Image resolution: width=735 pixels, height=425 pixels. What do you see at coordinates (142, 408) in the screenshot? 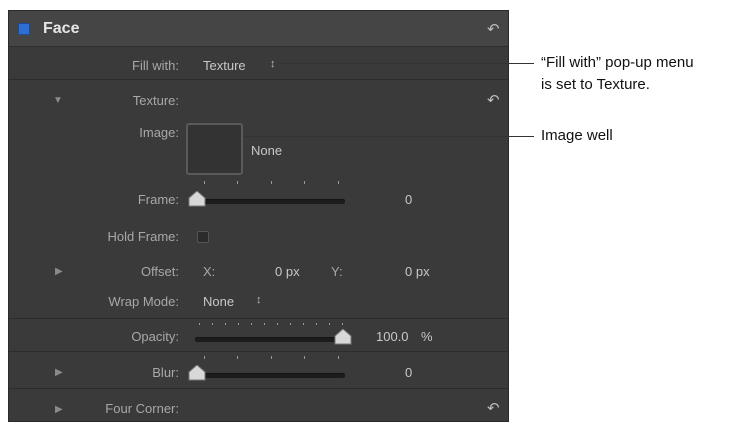
I see `four-corner-label: Four Corner:` at bounding box center [142, 408].